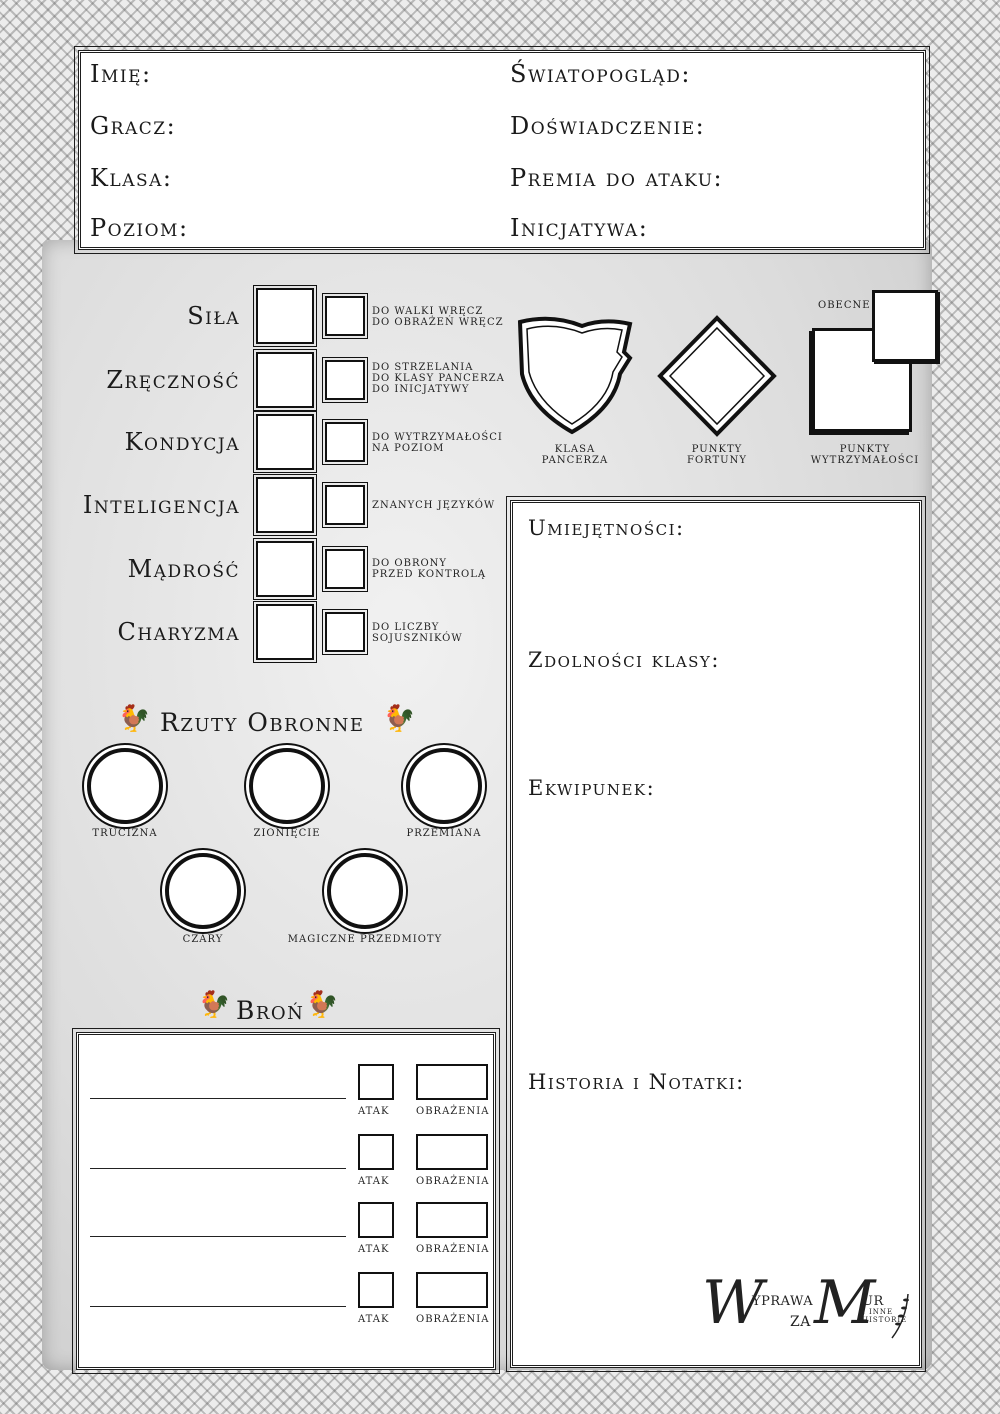 The width and height of the screenshot is (1000, 1414). I want to click on hit-points-label: wytrzymałości, so click(865, 460).